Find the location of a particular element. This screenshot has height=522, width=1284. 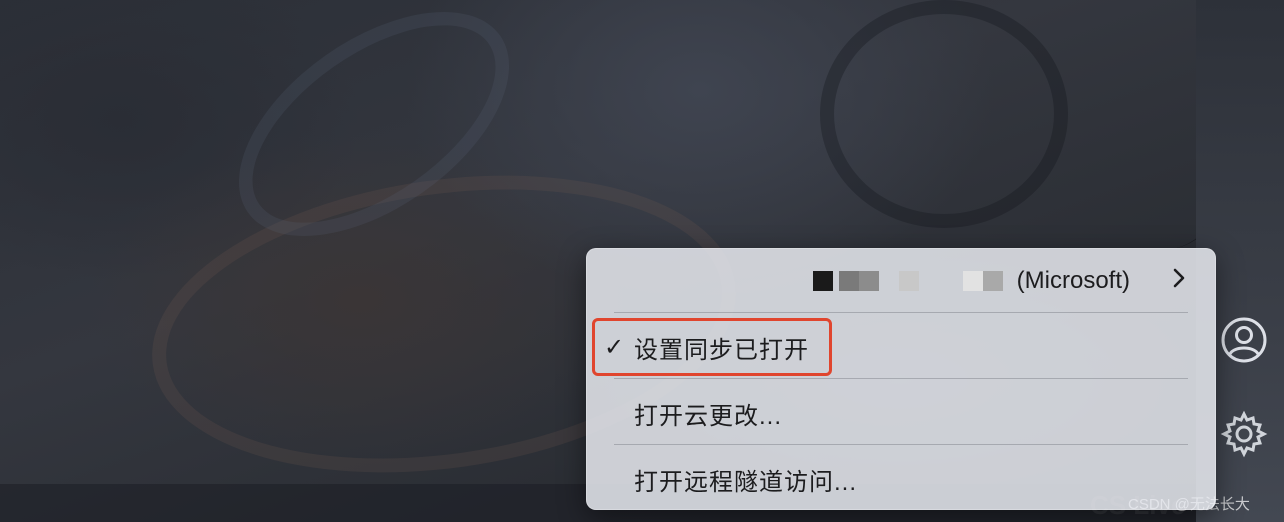

redacted-account-name is located at coordinates (910, 281).